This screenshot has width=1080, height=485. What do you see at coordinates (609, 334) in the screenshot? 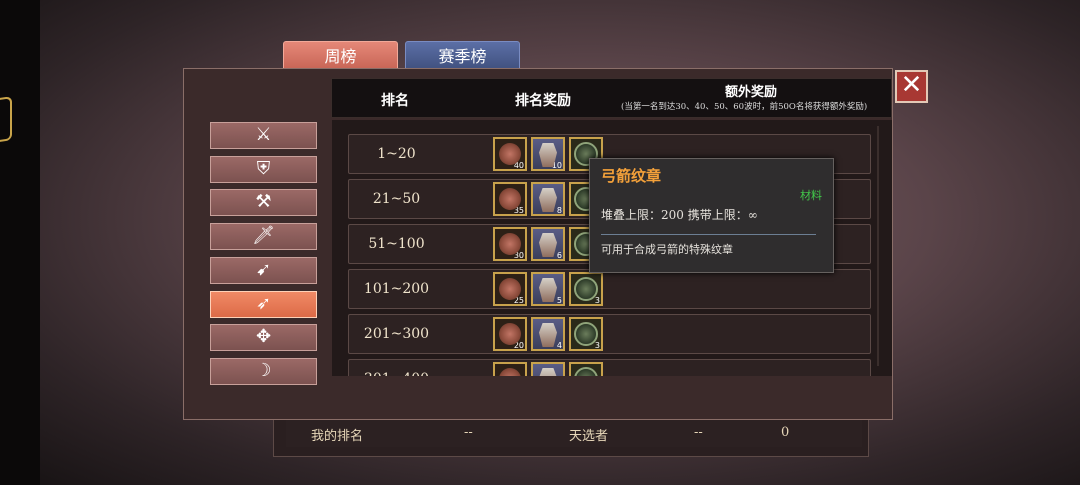
I see `reward-row: 201~300 20 4 3` at bounding box center [609, 334].